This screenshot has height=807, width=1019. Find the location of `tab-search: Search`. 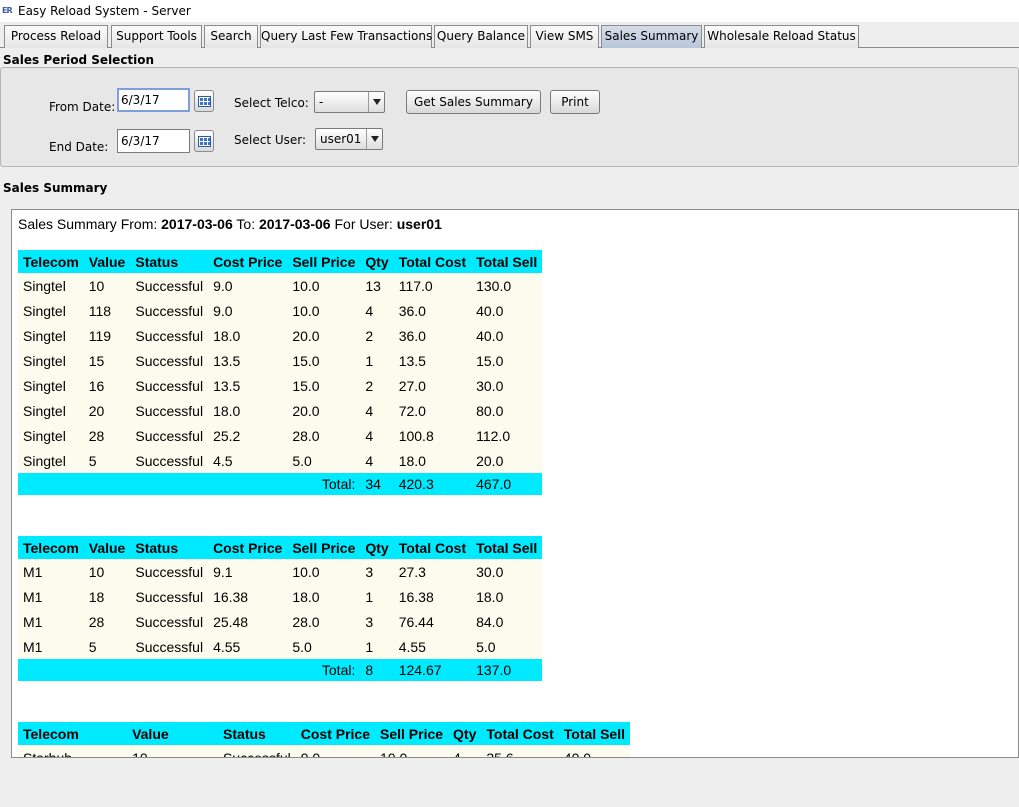

tab-search: Search is located at coordinates (231, 36).